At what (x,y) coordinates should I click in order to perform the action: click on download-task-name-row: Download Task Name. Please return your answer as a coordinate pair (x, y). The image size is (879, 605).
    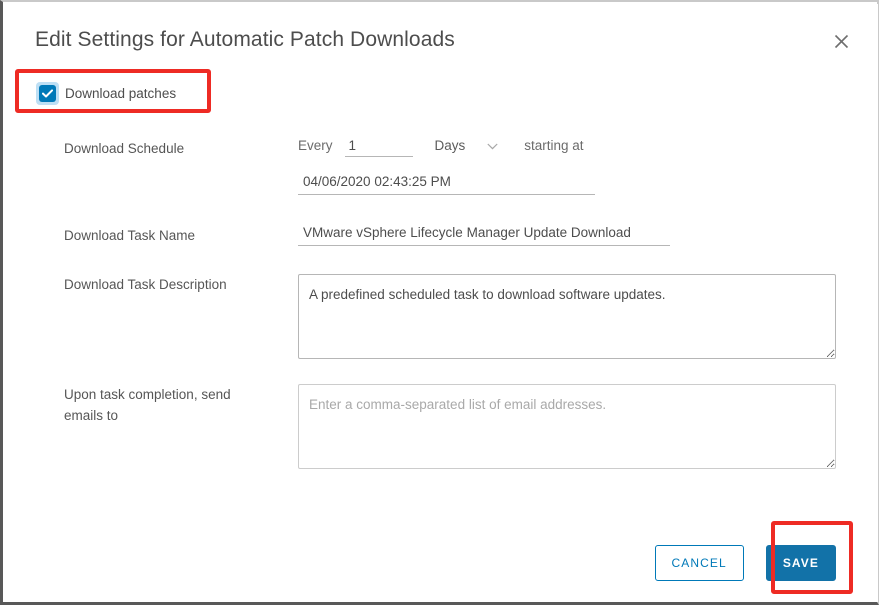
    Looking at the image, I should click on (442, 240).